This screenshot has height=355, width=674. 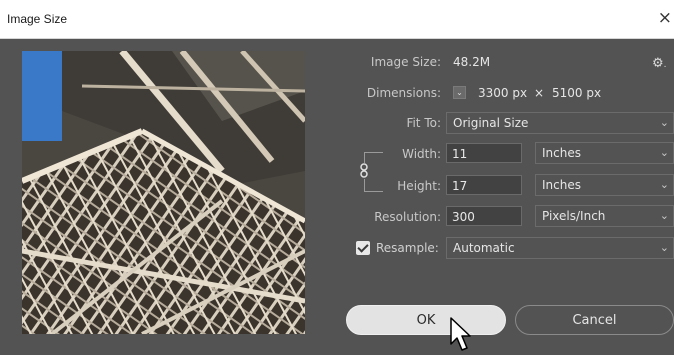 What do you see at coordinates (484, 248) in the screenshot?
I see `resample-method-value: Automatic` at bounding box center [484, 248].